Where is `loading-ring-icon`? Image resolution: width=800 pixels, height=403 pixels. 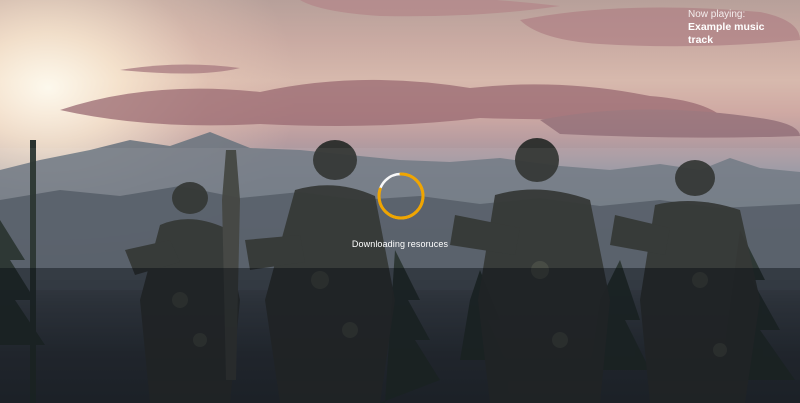 loading-ring-icon is located at coordinates (401, 196).